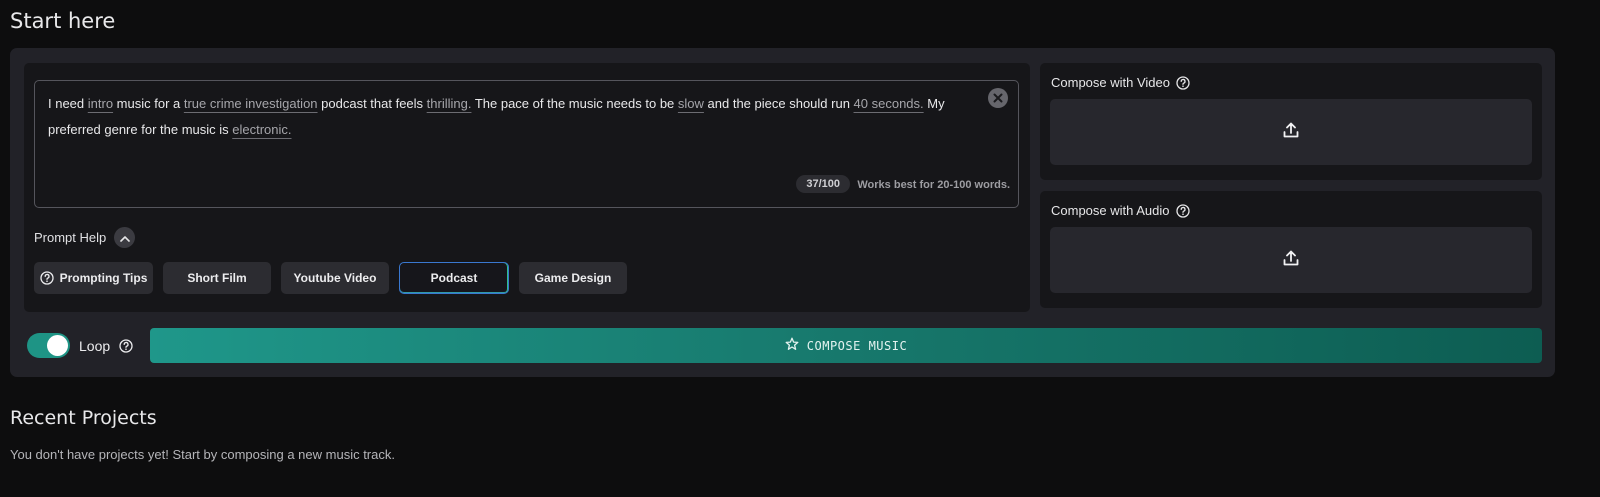 This screenshot has height=497, width=1600. What do you see at coordinates (103, 278) in the screenshot?
I see `chip-label: Prompting Tips` at bounding box center [103, 278].